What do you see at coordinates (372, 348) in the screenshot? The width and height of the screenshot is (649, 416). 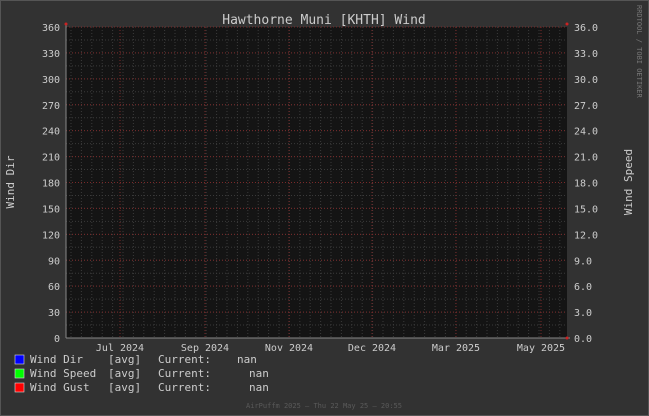 I see `x-tick-label: Dec 2024` at bounding box center [372, 348].